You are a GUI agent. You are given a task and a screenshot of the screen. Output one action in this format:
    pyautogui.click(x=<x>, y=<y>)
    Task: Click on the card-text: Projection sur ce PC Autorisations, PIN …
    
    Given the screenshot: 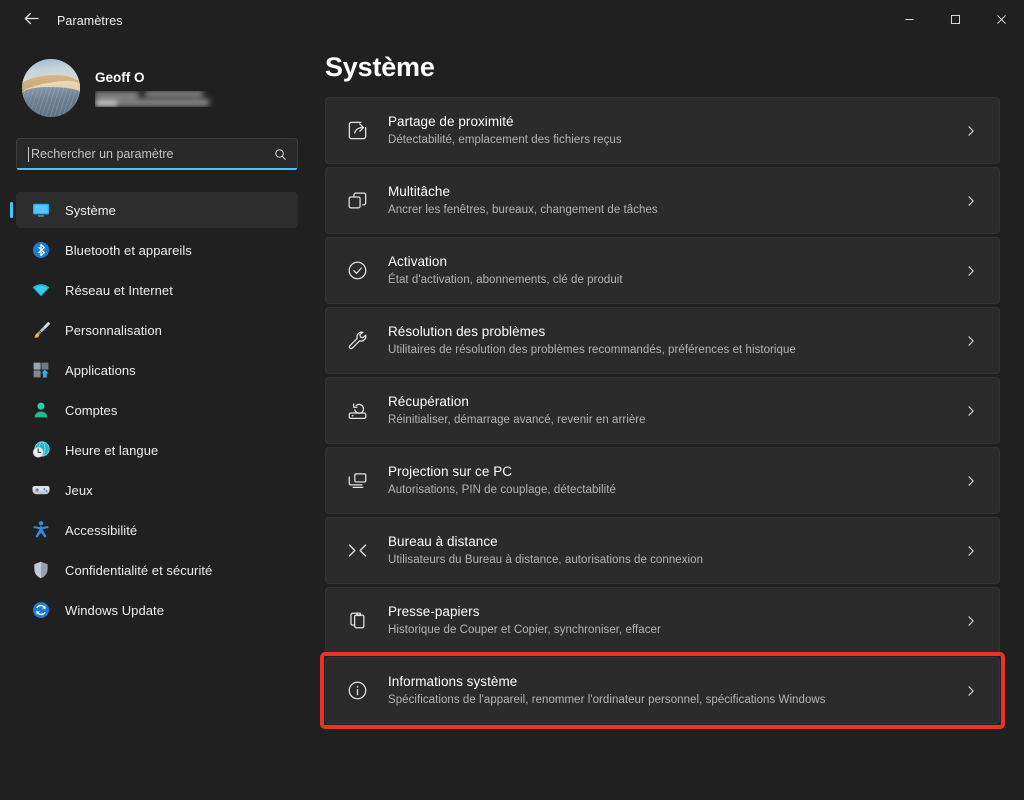 What is the action you would take?
    pyautogui.click(x=674, y=480)
    